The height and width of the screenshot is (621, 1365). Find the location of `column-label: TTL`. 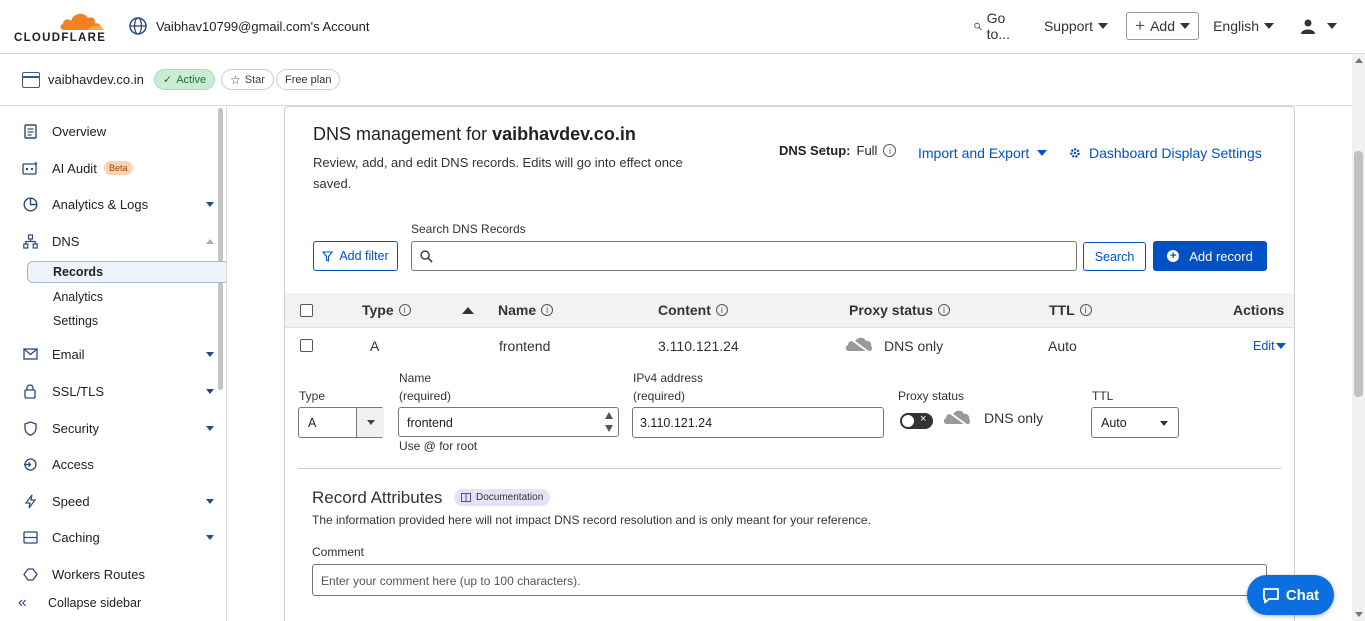

column-label: TTL is located at coordinates (1062, 310).